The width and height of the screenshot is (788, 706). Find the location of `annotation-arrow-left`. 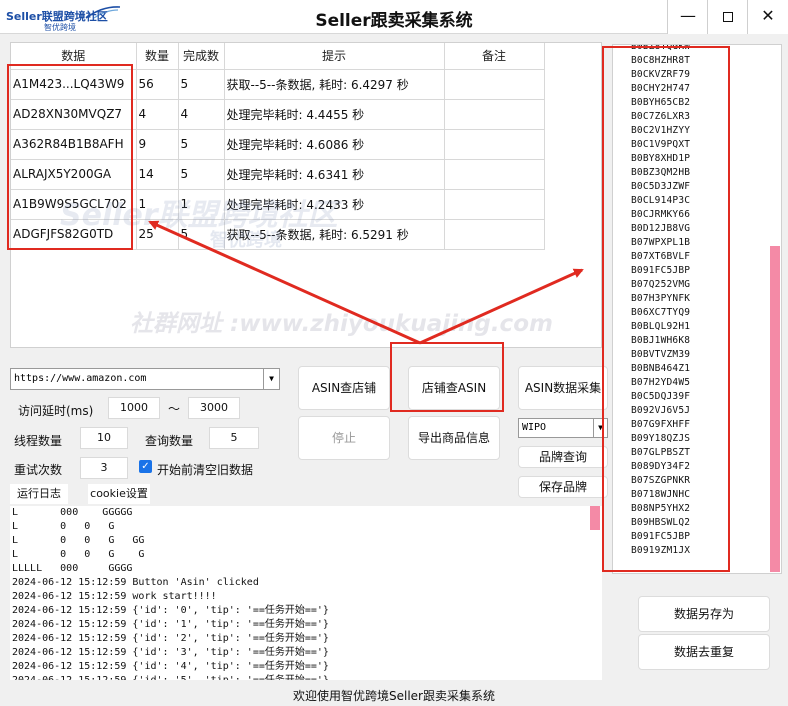

annotation-arrow-left is located at coordinates (284, 282).